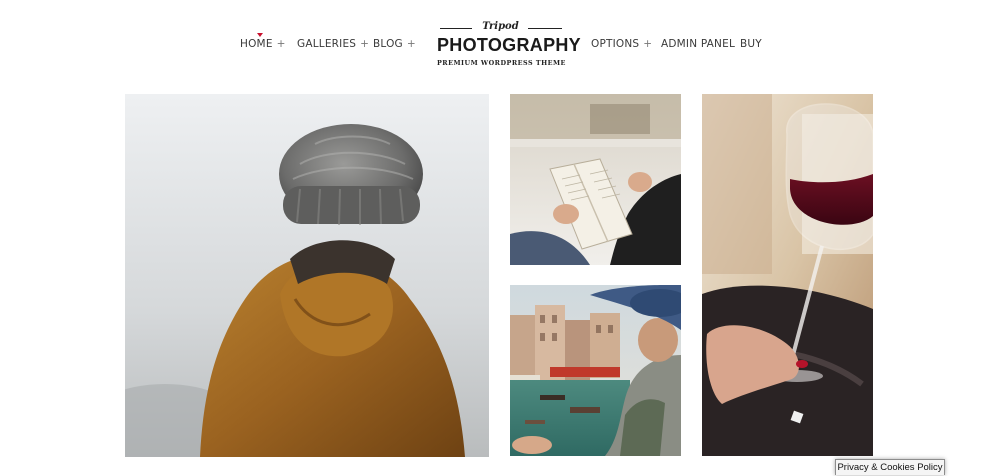 This screenshot has width=1000, height=476. Describe the element at coordinates (260, 35) in the screenshot. I see `active-nav-marker` at that location.